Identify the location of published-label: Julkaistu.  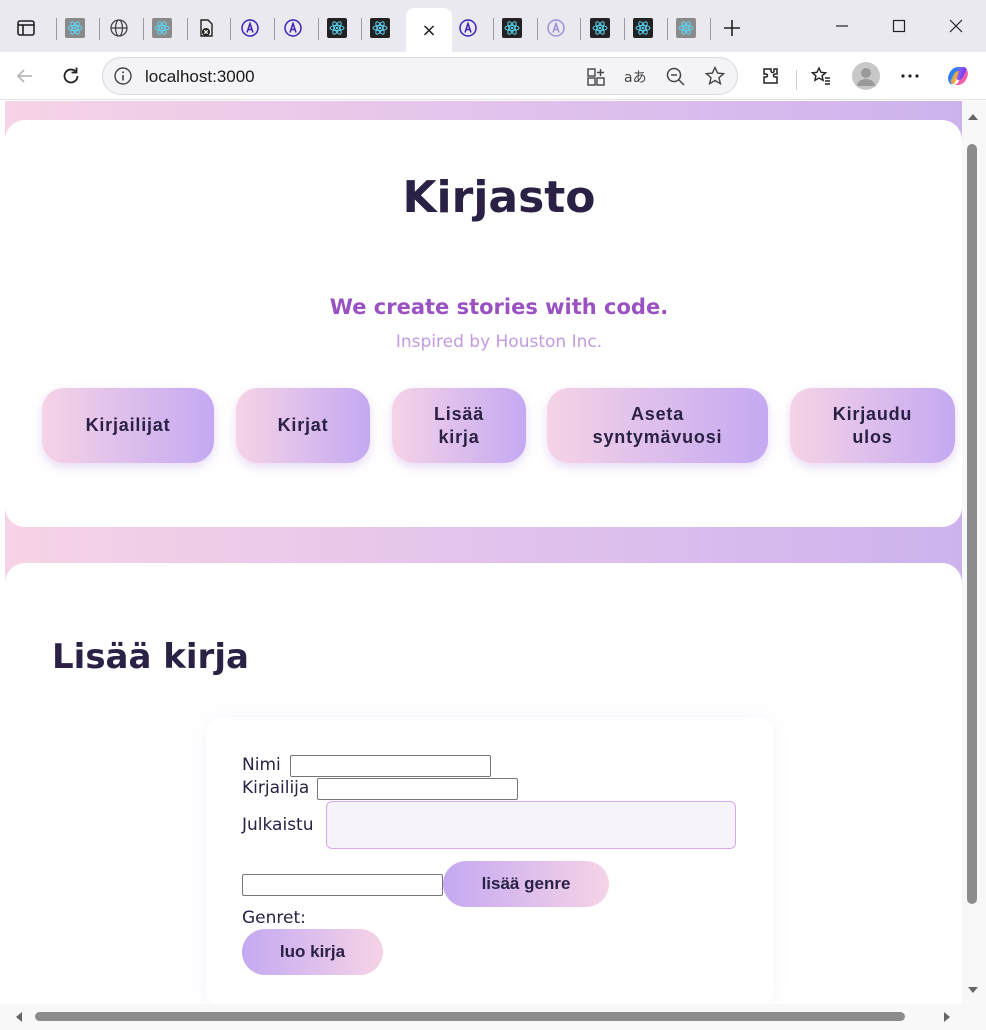
(278, 825).